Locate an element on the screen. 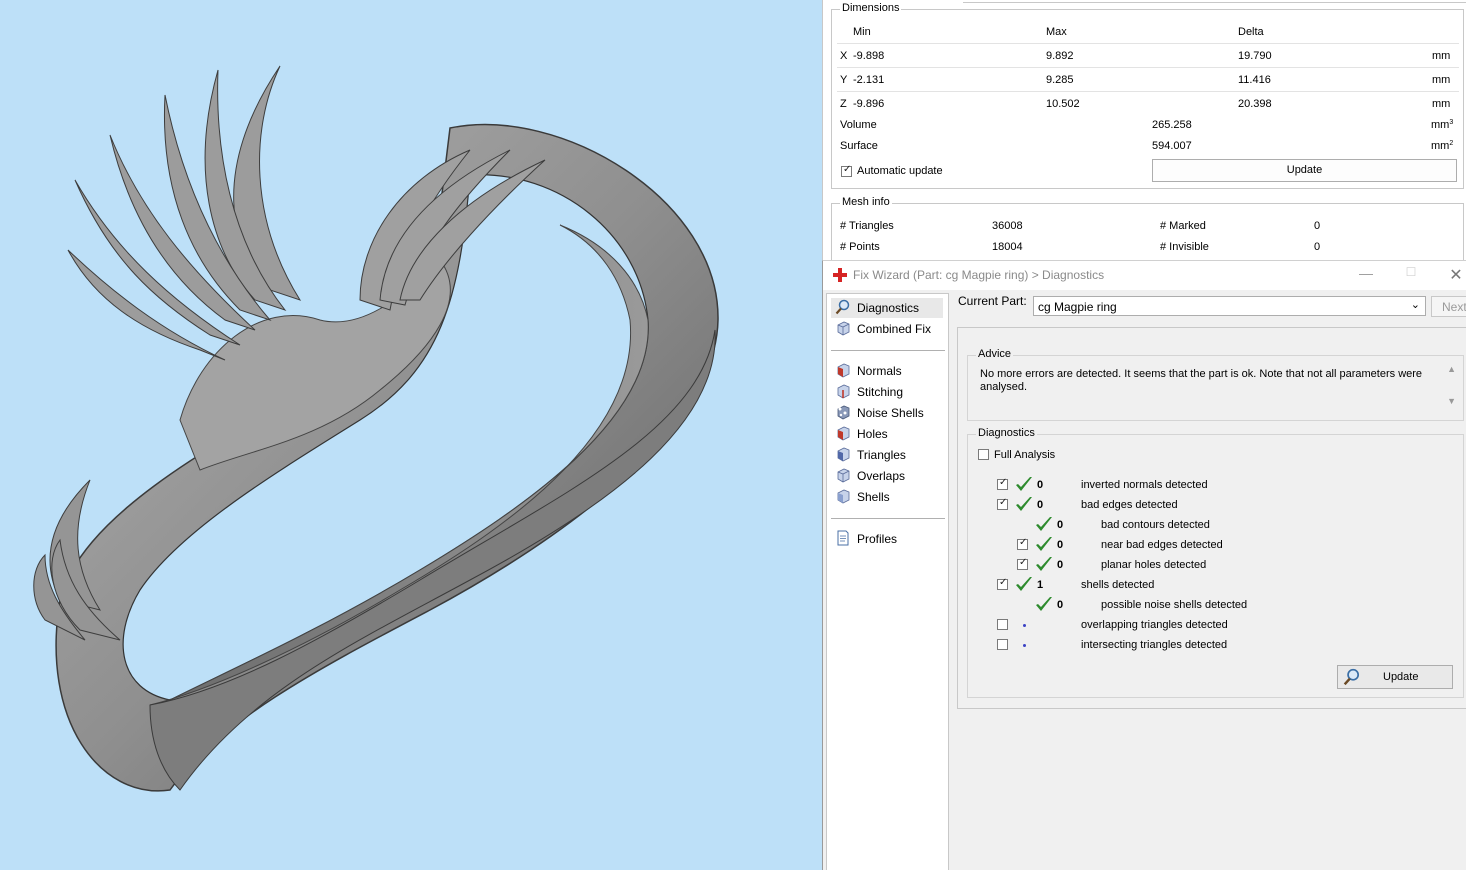 The width and height of the screenshot is (1466, 870). points-value: 18004 is located at coordinates (1007, 247).